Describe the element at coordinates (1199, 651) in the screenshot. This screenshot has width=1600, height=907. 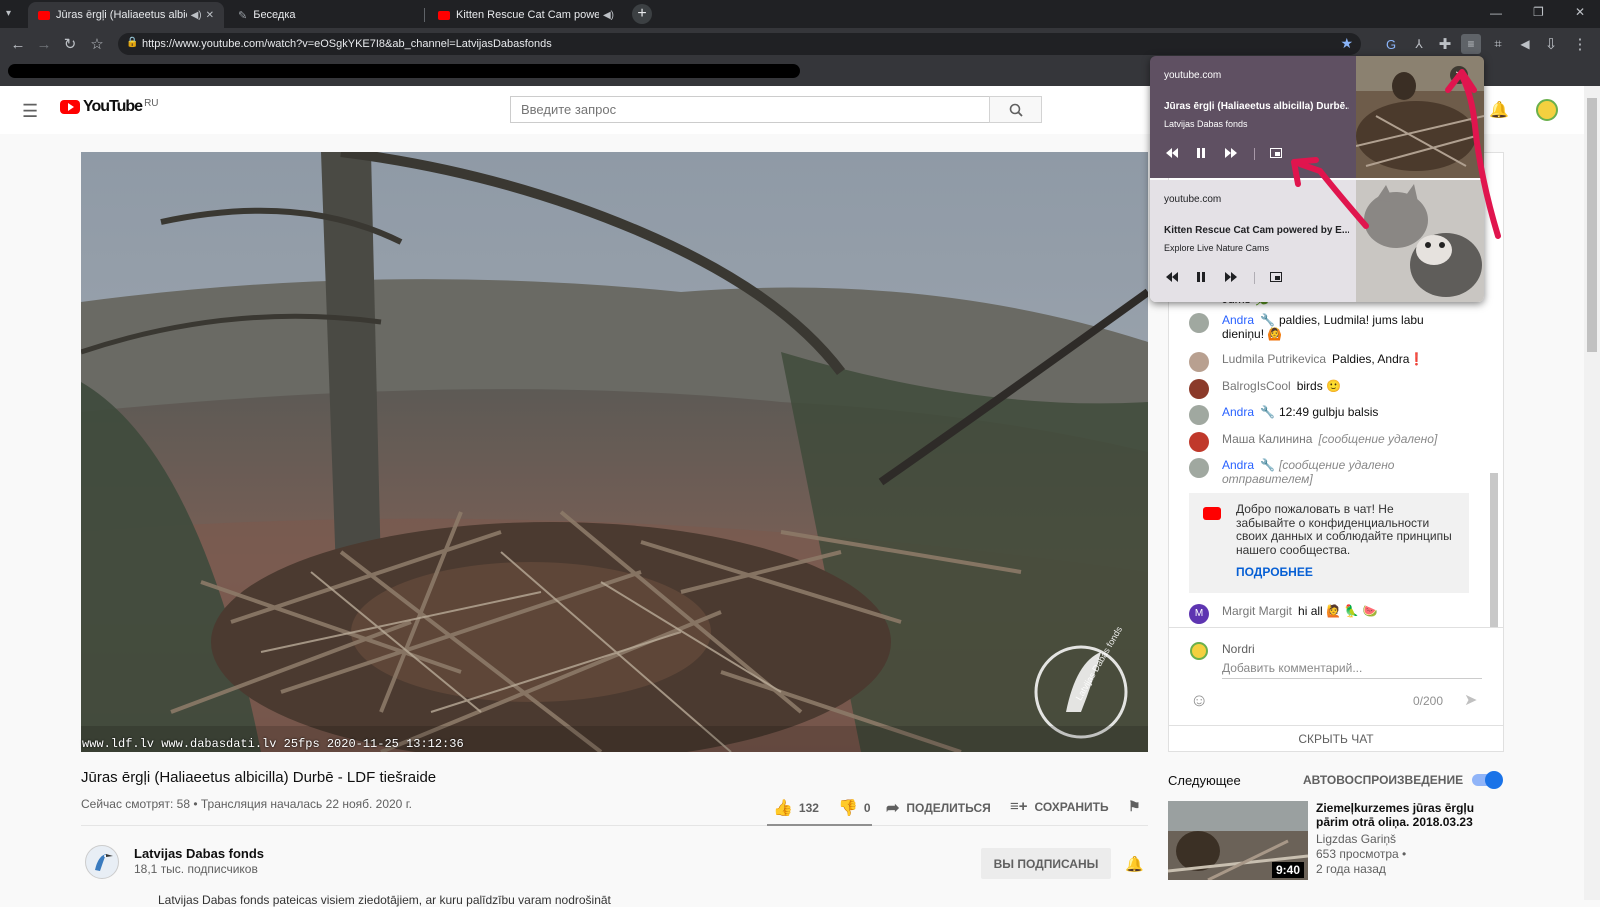
I see `user-chat-avatar` at that location.